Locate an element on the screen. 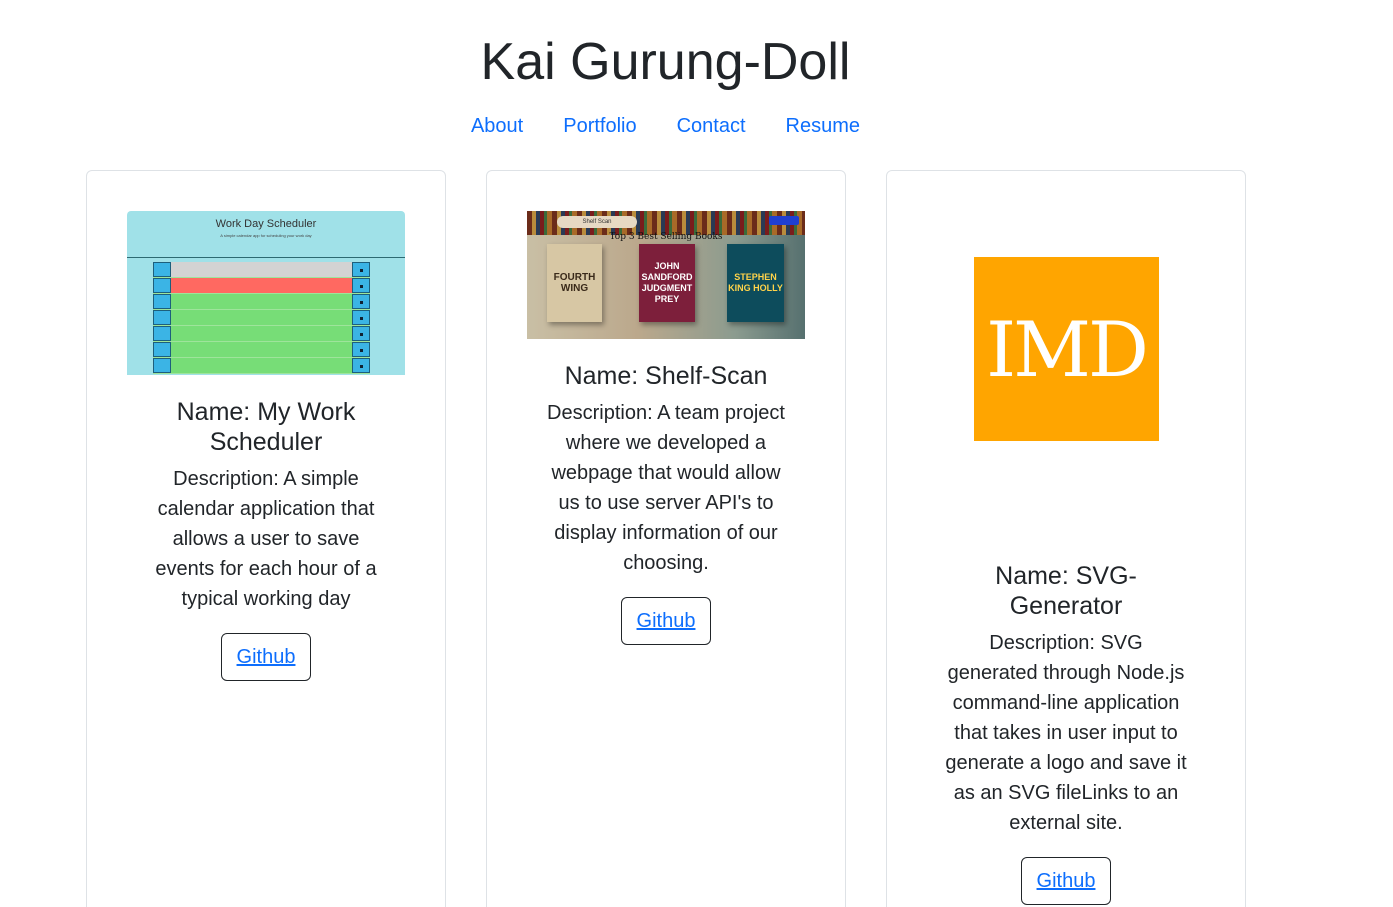 This screenshot has width=1393, height=907. thumbnail-heading: Top 3 Best Selling Books is located at coordinates (666, 237).